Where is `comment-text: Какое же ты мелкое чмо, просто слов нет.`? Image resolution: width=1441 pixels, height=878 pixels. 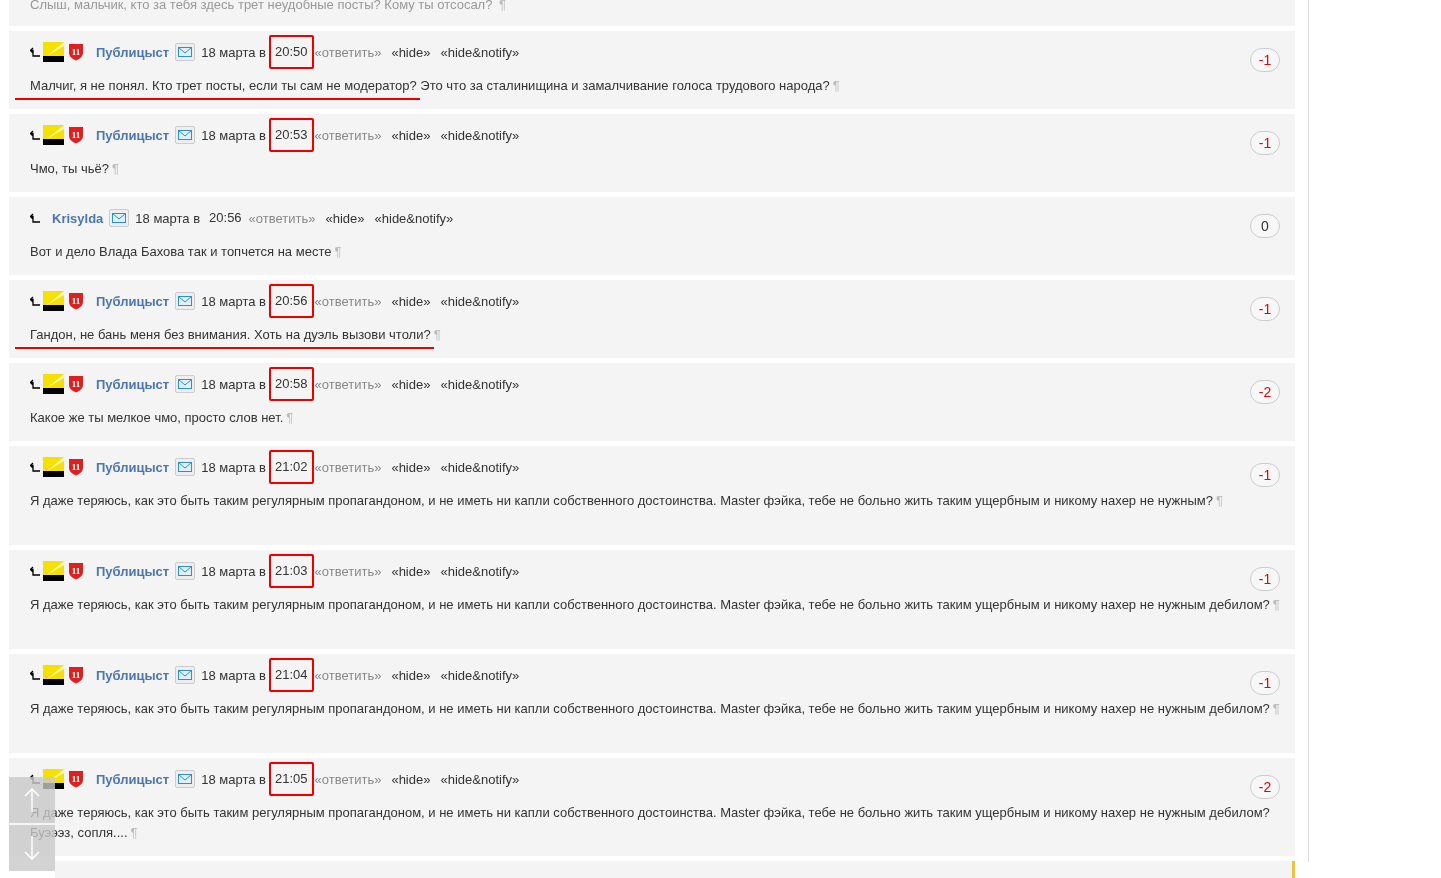
comment-text: Какое же ты мелкое чмо, просто слов нет. is located at coordinates (157, 417).